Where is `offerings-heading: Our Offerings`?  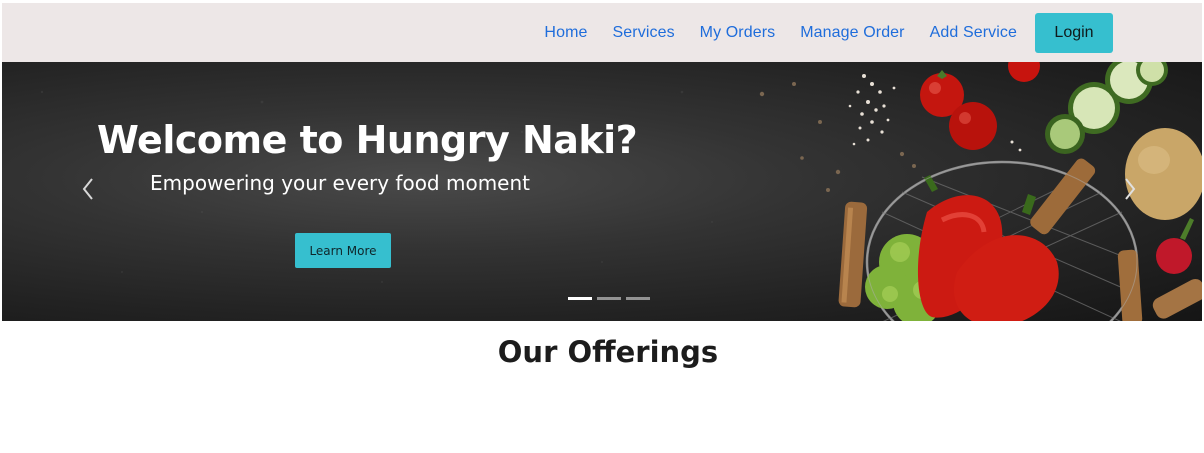
offerings-heading: Our Offerings is located at coordinates (608, 352).